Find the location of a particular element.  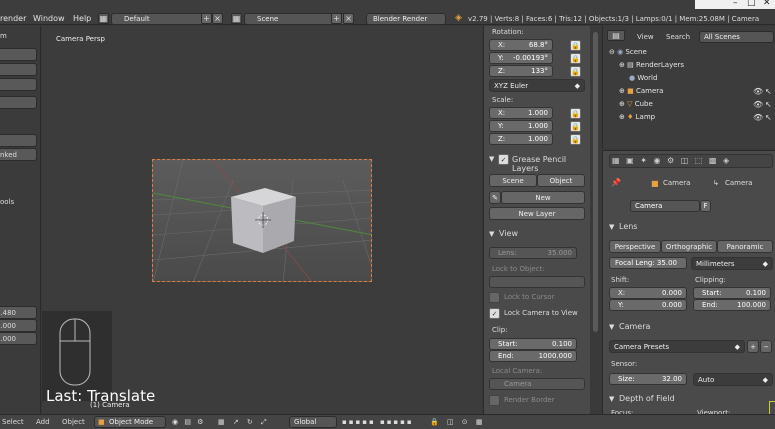

lens-unit-select: Millimeters ◆ is located at coordinates (732, 263).